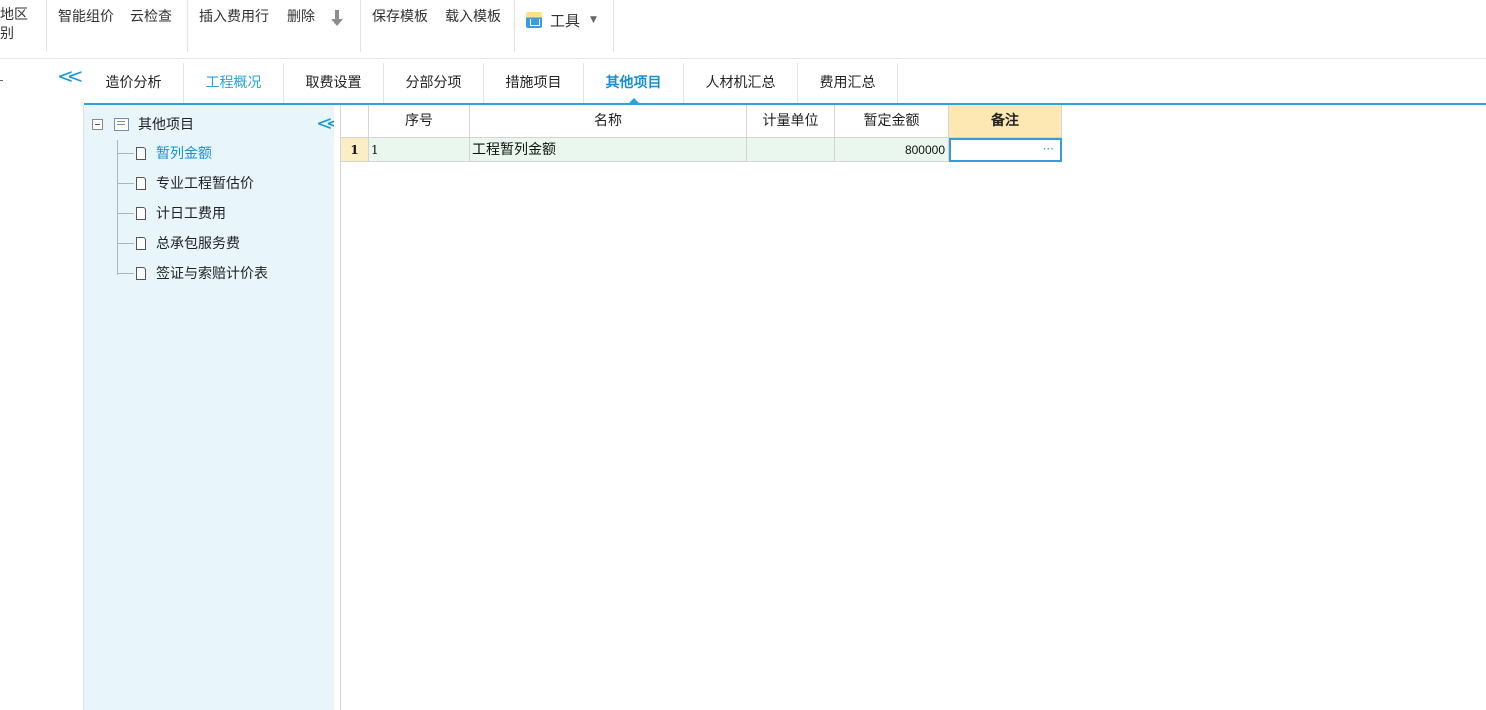  What do you see at coordinates (7, 34) in the screenshot?
I see `region-label-line2: 别` at bounding box center [7, 34].